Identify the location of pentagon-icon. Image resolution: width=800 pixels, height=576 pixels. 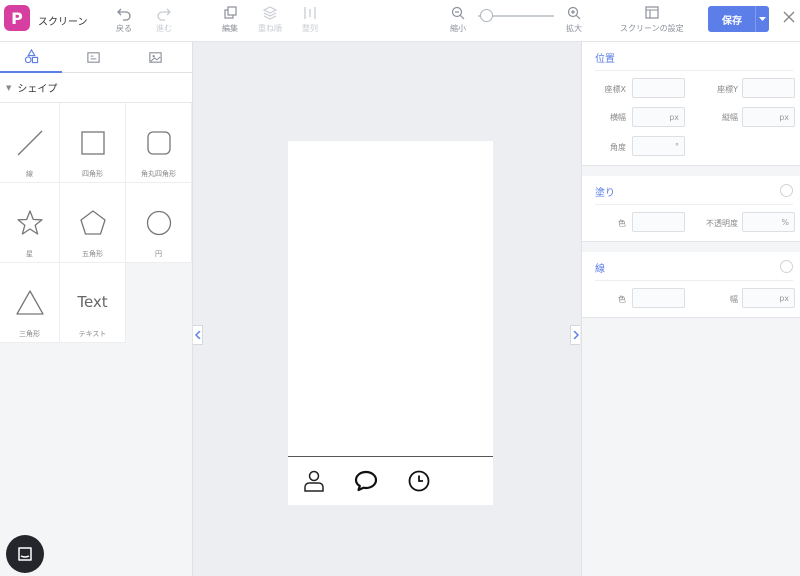
(93, 222).